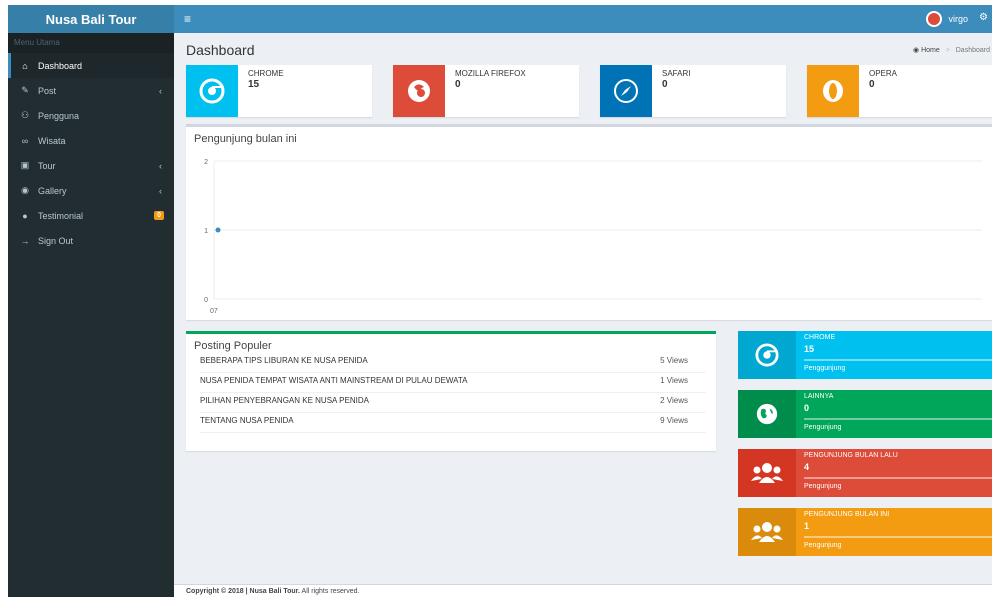 Image resolution: width=992 pixels, height=597 pixels. I want to click on footer-rights: All rights reserved., so click(329, 591).